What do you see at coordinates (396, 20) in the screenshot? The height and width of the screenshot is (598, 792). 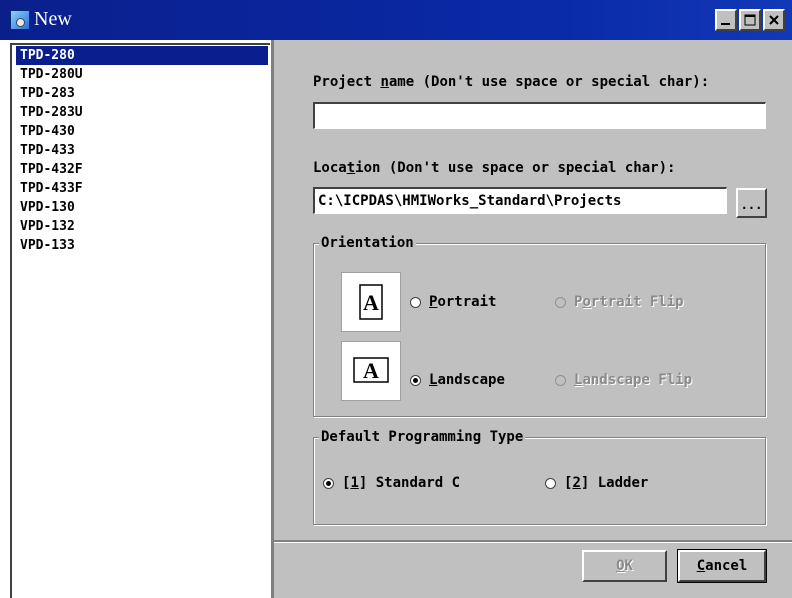 I see `title-bar: New` at bounding box center [396, 20].